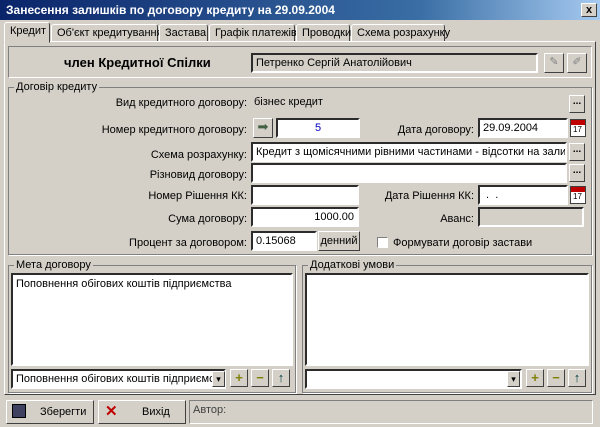 The image size is (600, 427). I want to click on contract-type-field: бізнес кредит, so click(409, 104).